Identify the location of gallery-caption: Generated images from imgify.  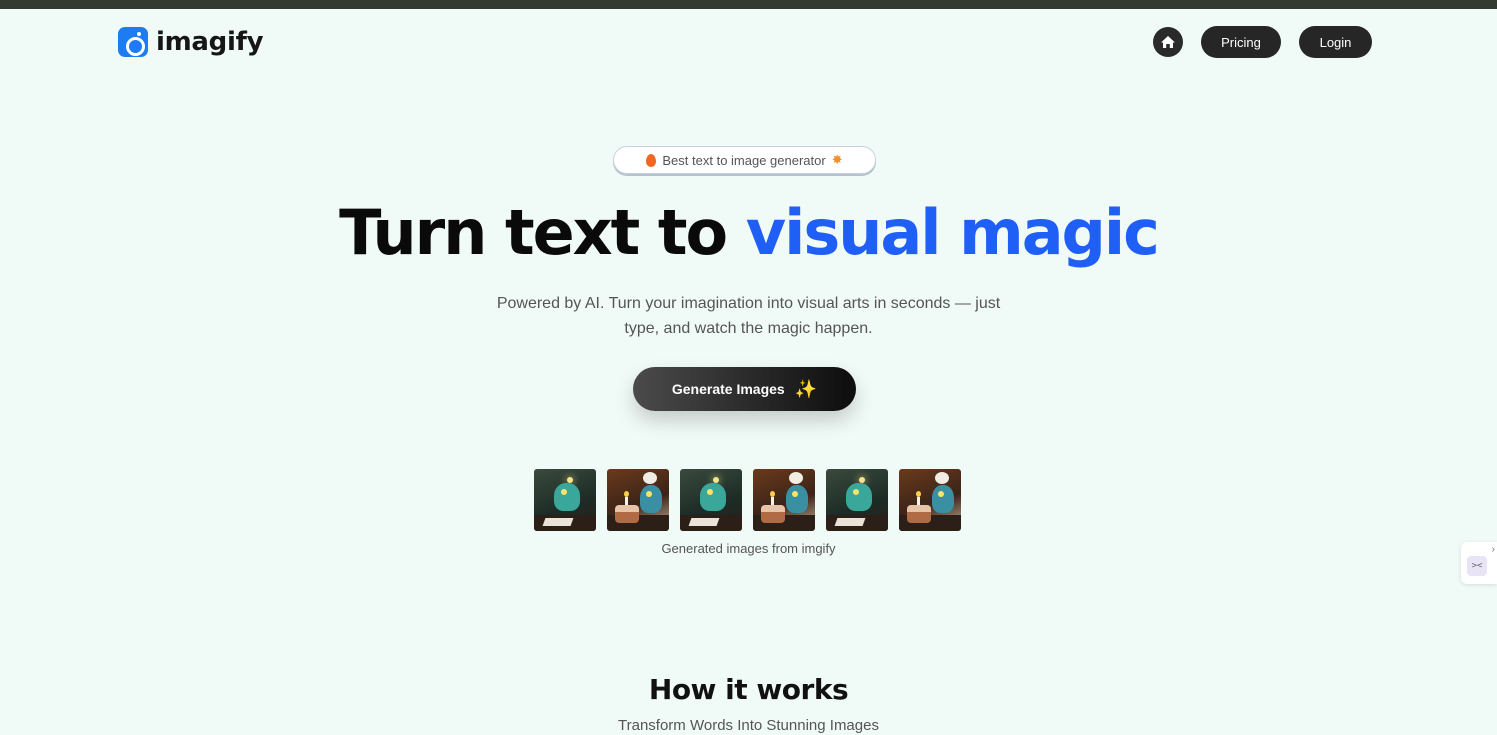
(748, 548).